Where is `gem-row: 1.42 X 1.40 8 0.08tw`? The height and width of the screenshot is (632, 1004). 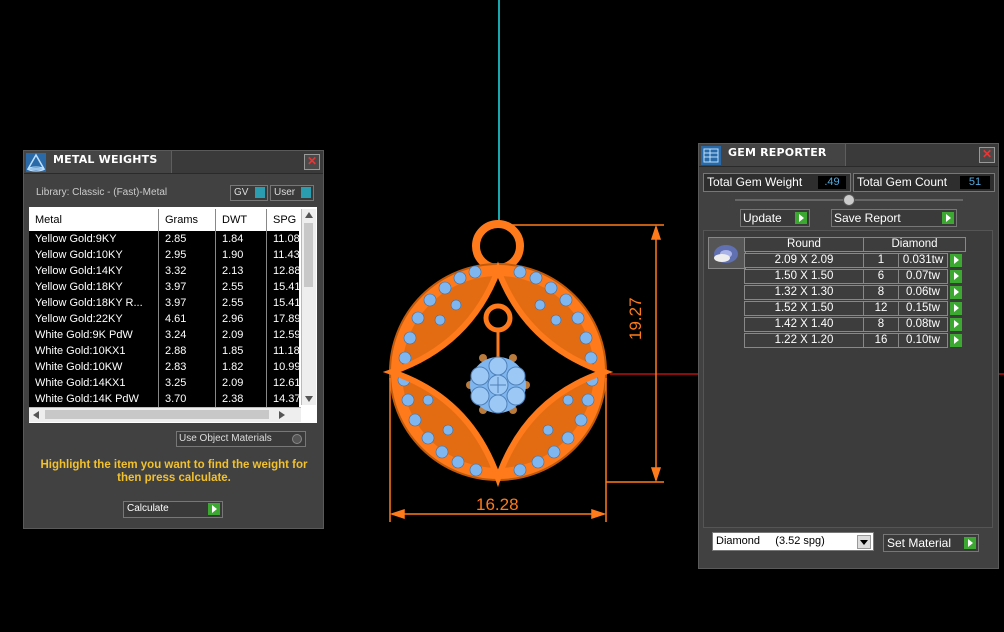
gem-row: 1.42 X 1.40 8 0.08tw is located at coordinates (864, 324).